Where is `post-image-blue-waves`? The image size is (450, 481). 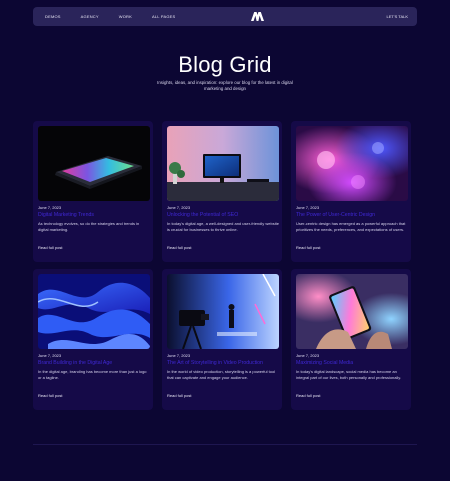
post-image-blue-waves is located at coordinates (94, 311).